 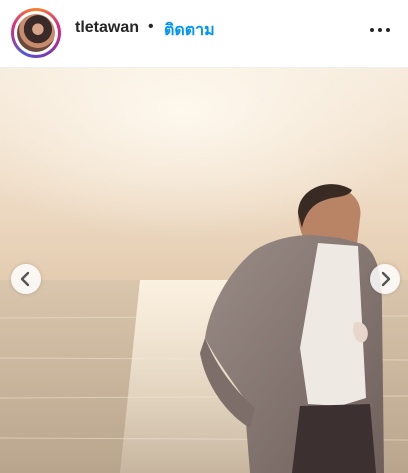 I want to click on avatar, so click(x=36, y=33).